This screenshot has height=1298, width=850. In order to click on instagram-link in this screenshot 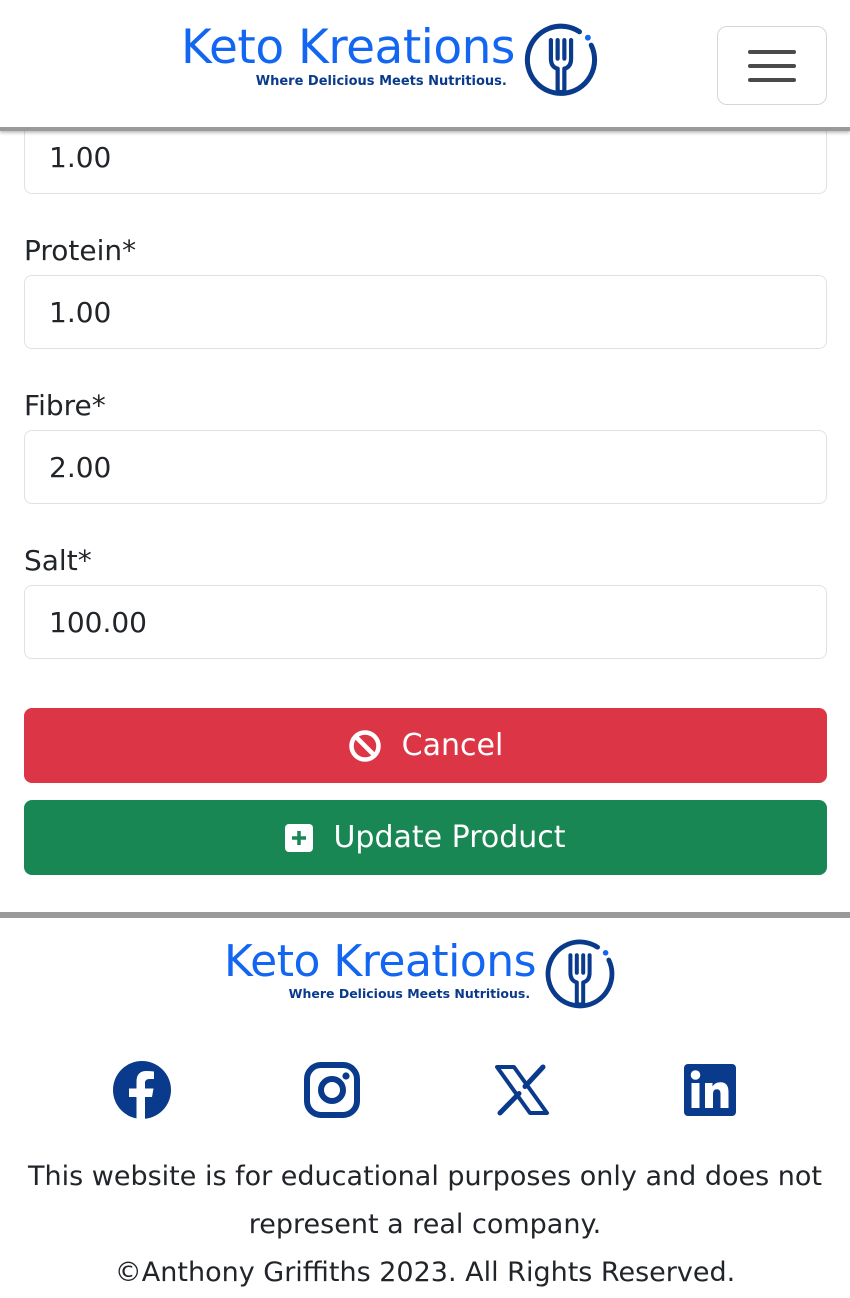, I will do `click(332, 1090)`.